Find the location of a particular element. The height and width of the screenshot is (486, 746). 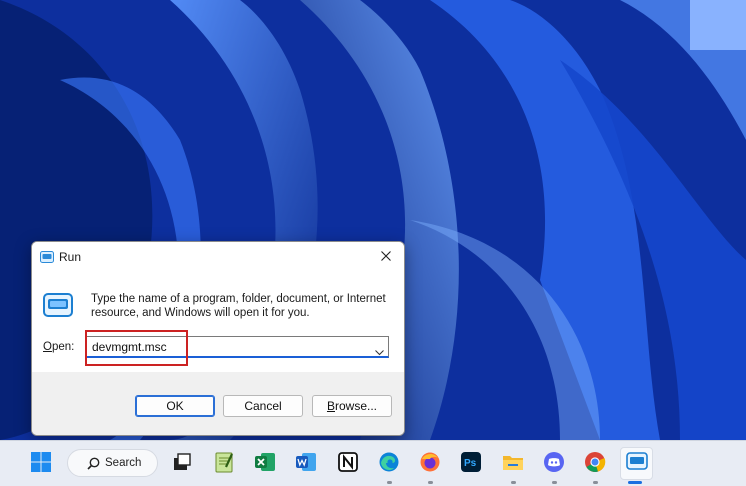

windows-logo-icon is located at coordinates (41, 464).